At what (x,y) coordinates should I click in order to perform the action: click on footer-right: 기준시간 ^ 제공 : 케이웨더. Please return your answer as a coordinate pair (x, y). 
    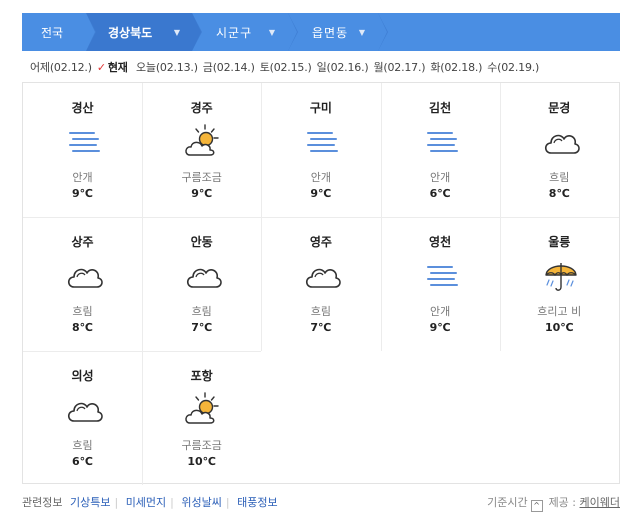
    Looking at the image, I should click on (553, 503).